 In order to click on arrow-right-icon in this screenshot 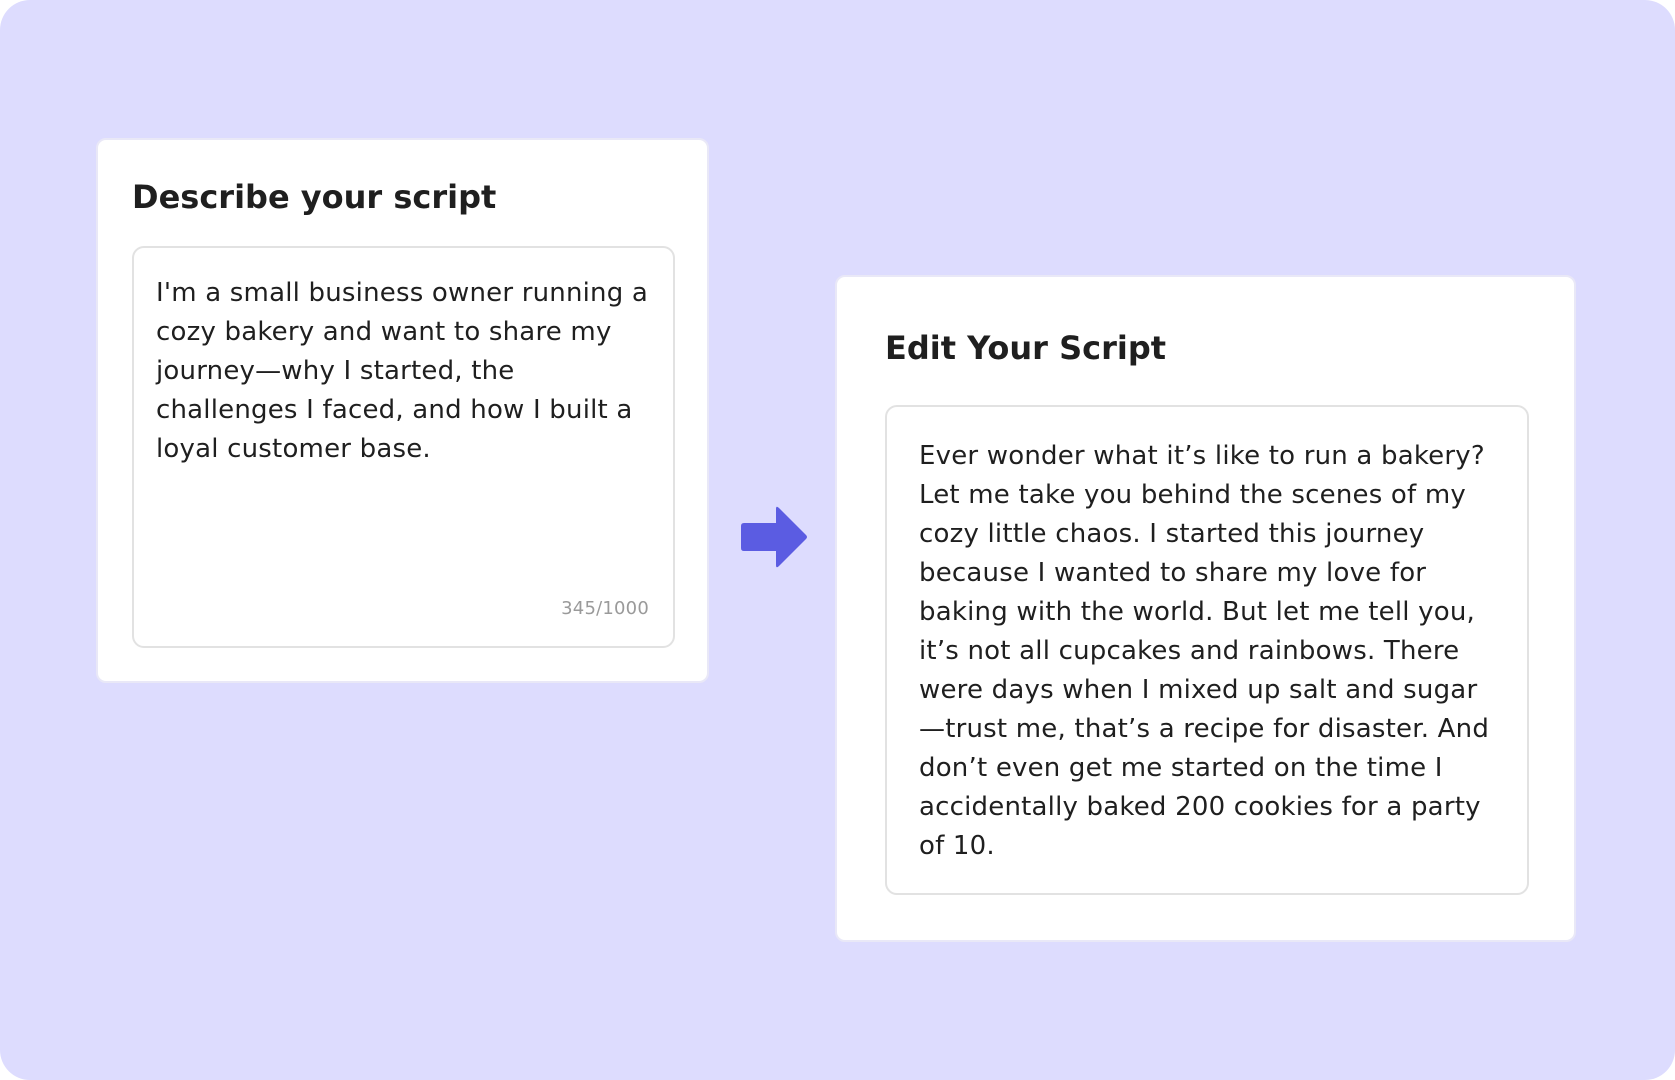, I will do `click(774, 537)`.